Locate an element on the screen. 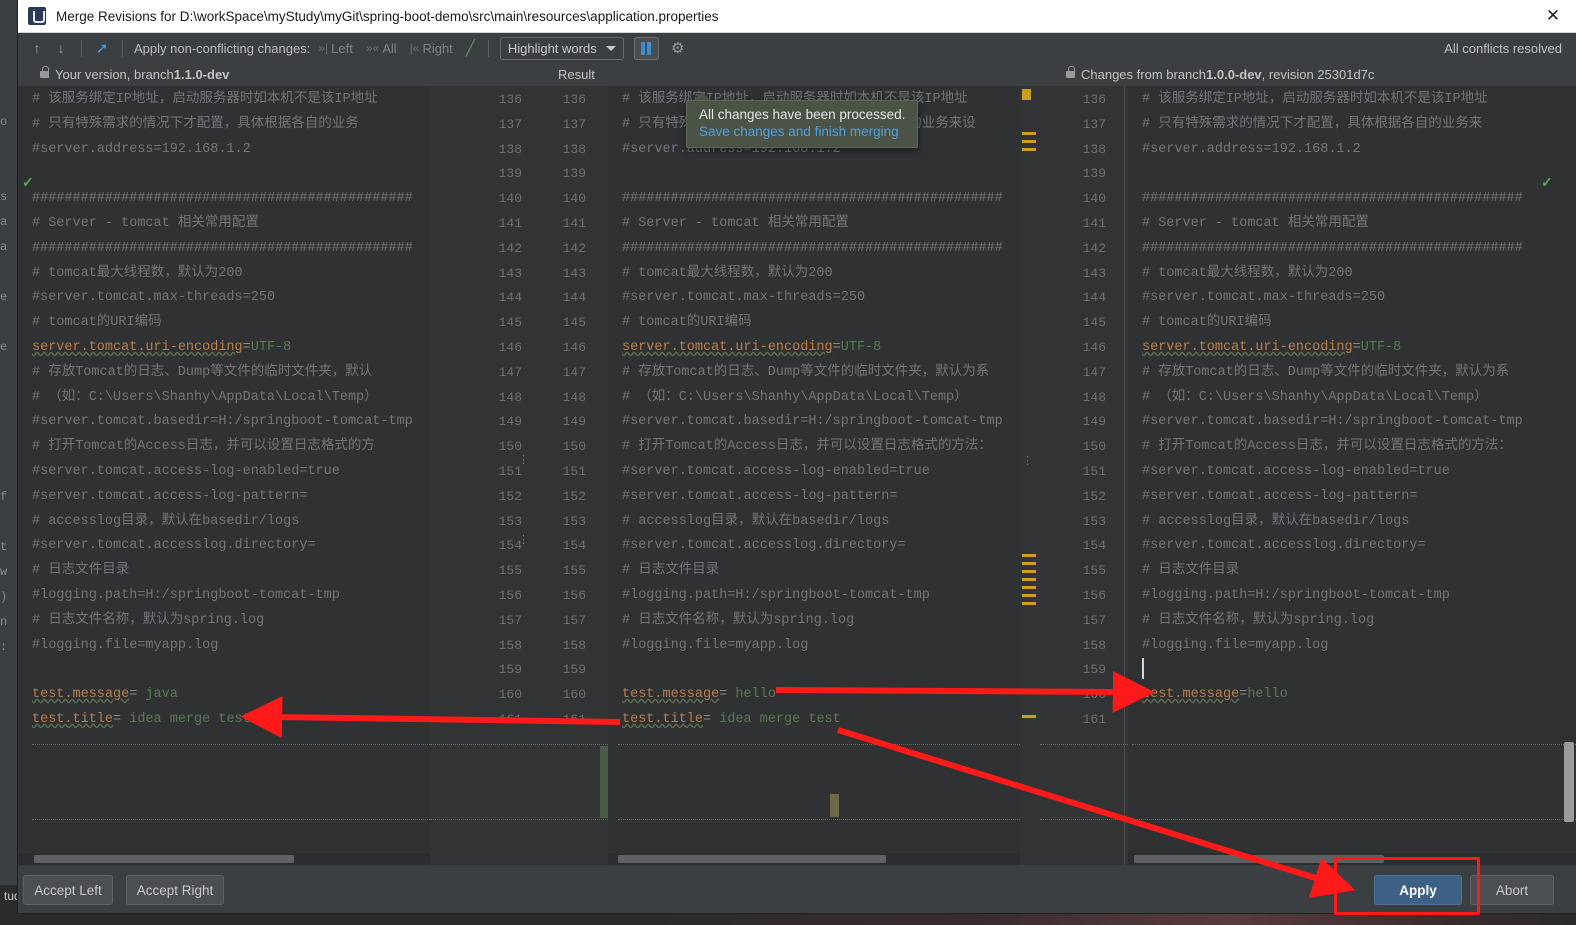 This screenshot has width=1576, height=925. dialog-button-bar: Accept Left Accept Right Apply Abort is located at coordinates (797, 889).